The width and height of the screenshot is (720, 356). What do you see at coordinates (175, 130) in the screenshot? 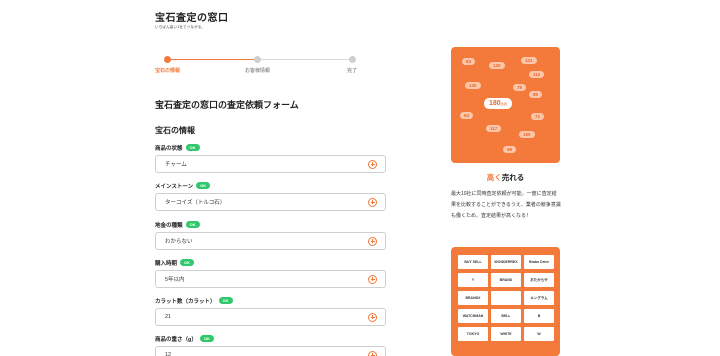
I see `section-title: 宝石の情報` at bounding box center [175, 130].